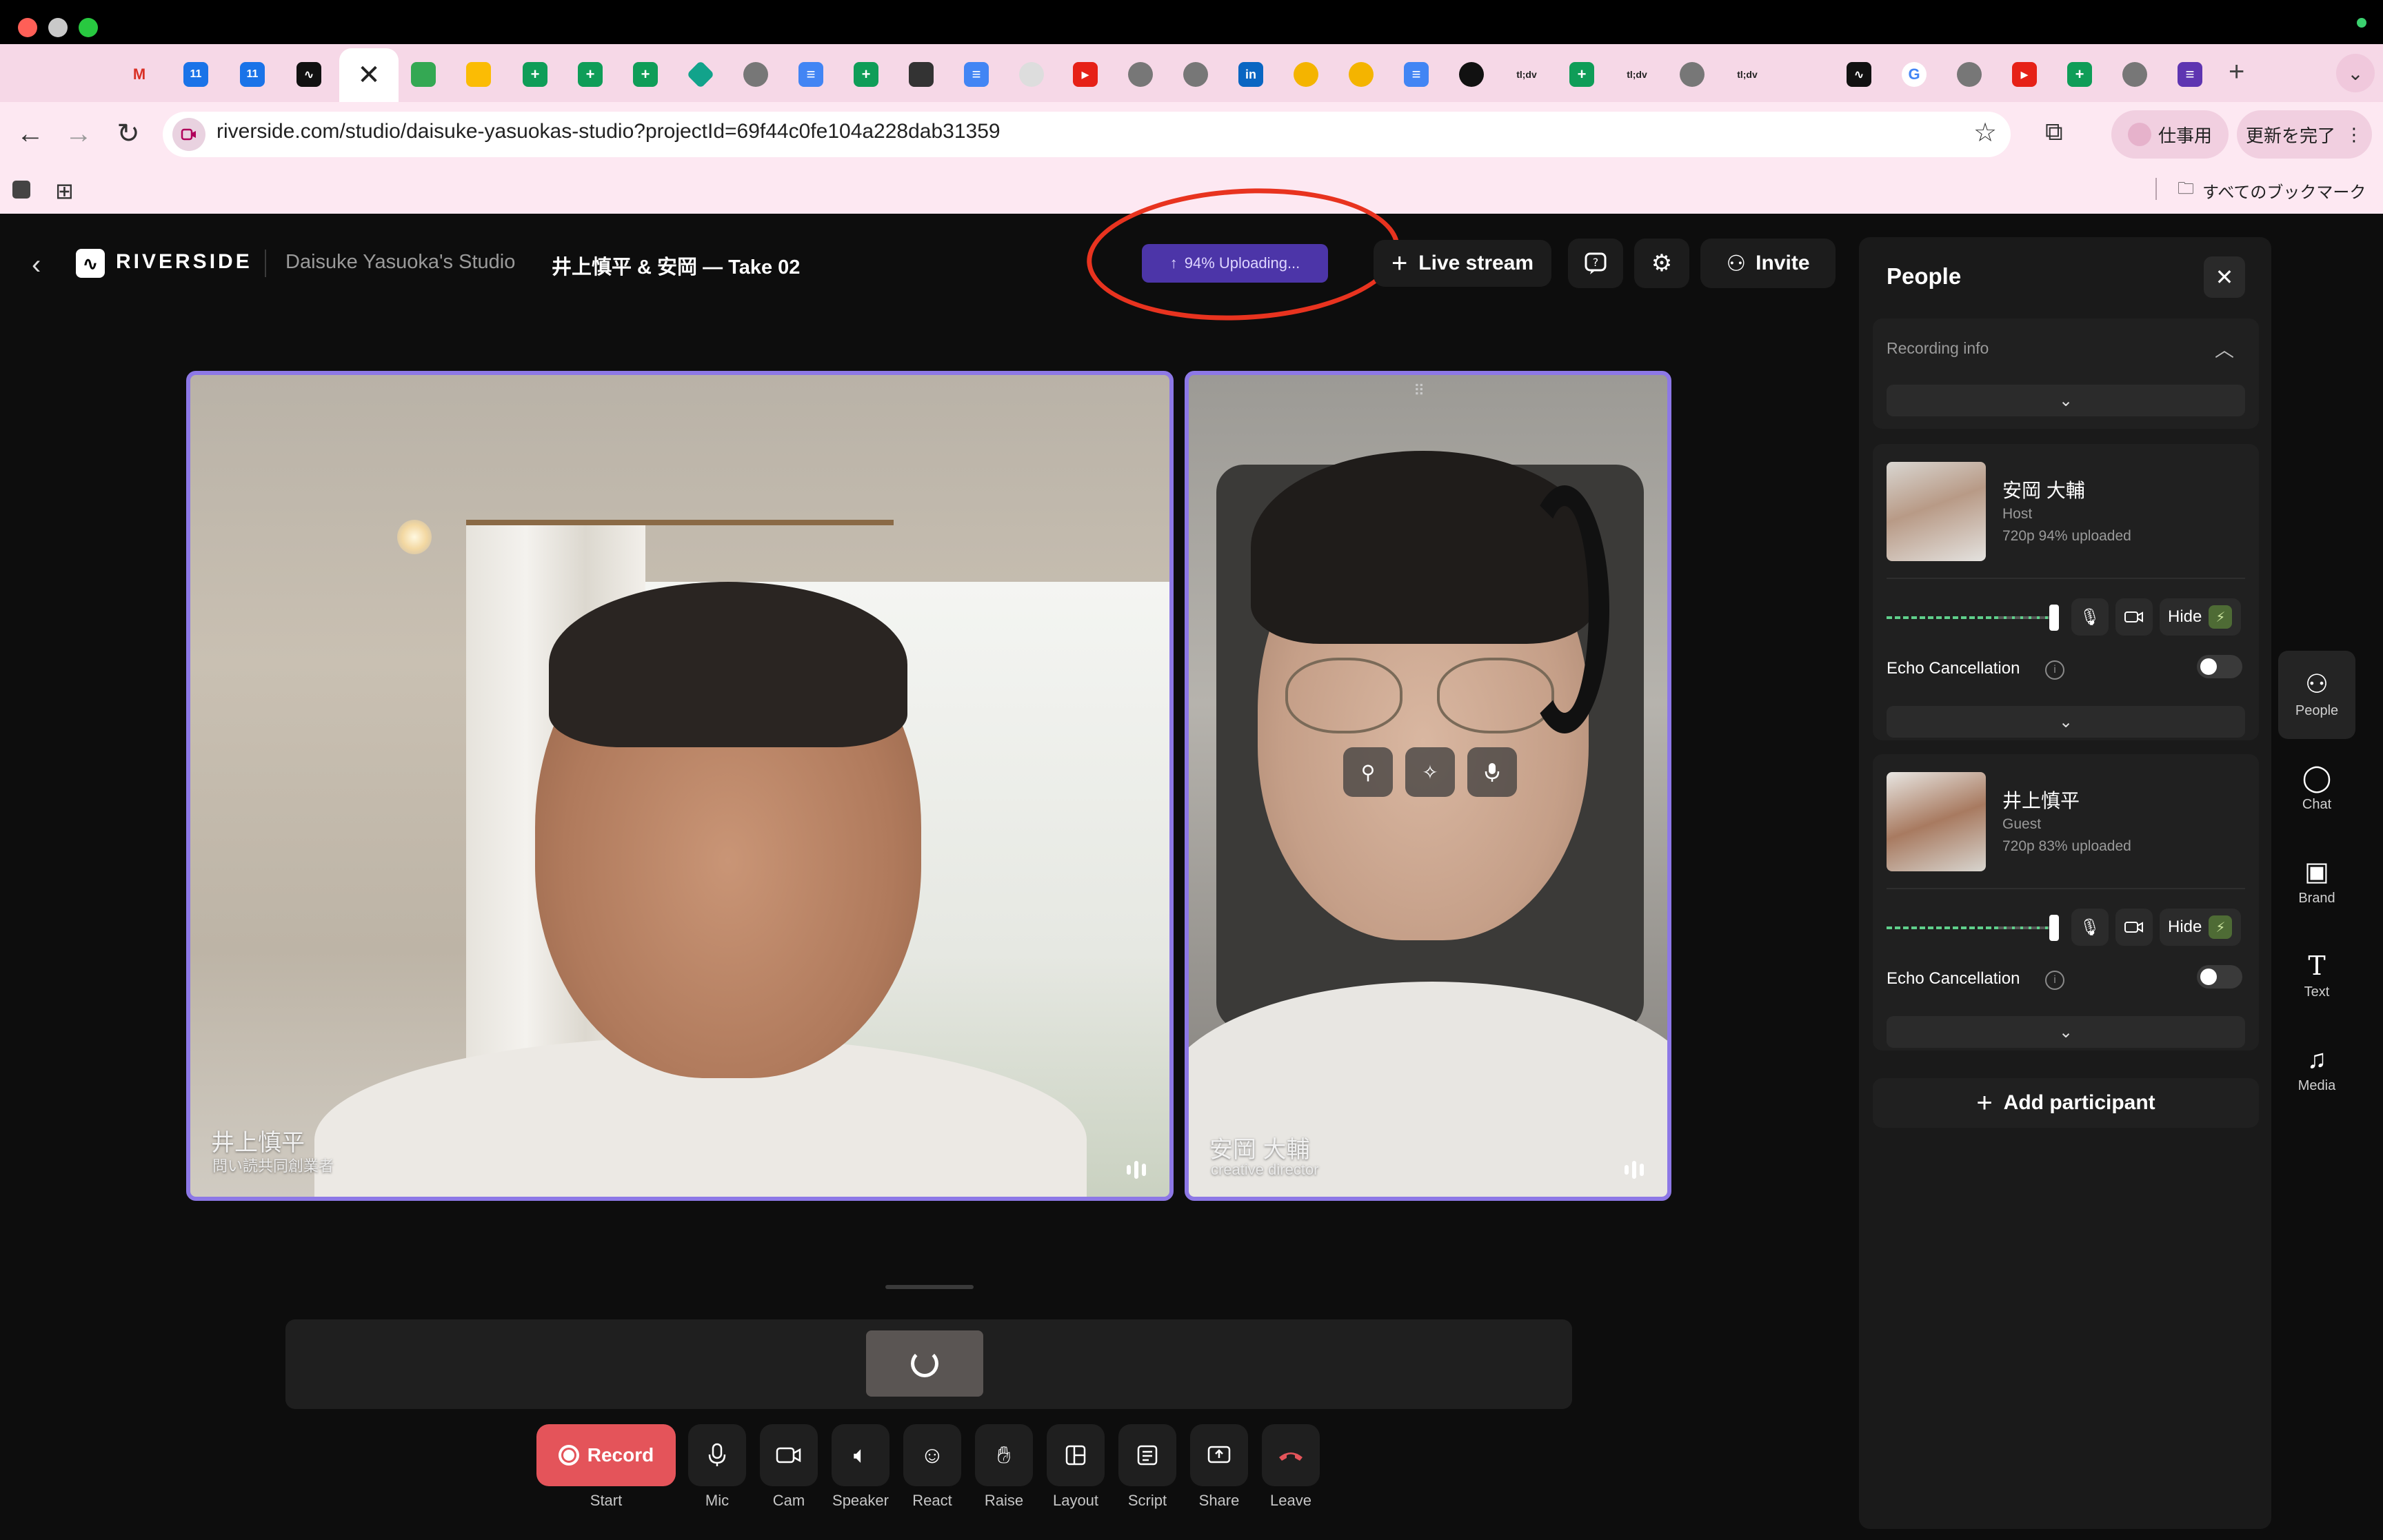 The width and height of the screenshot is (2383, 1540). Describe the element at coordinates (1462, 264) in the screenshot. I see `live-stream-button: + Live stream` at that location.